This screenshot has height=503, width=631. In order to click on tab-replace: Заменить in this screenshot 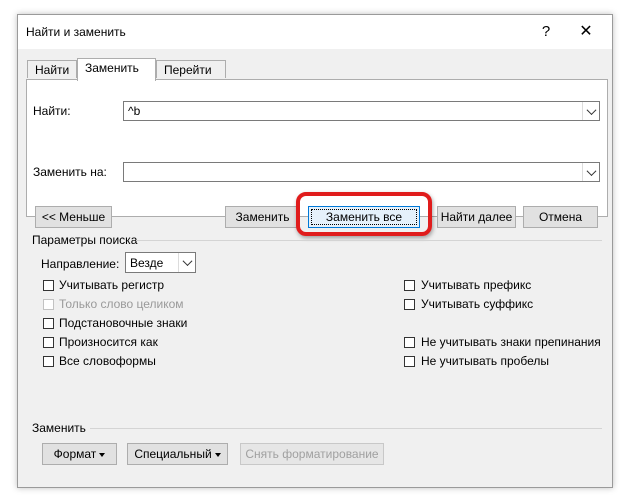, I will do `click(116, 69)`.